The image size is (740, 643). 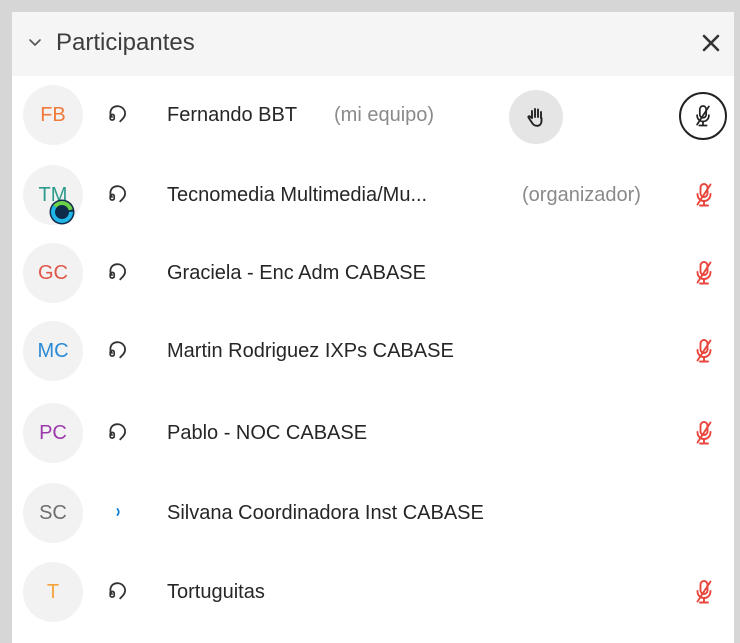 I want to click on participant-row: MC Martin Rodriguez IXPs CABASE, so click(x=373, y=352).